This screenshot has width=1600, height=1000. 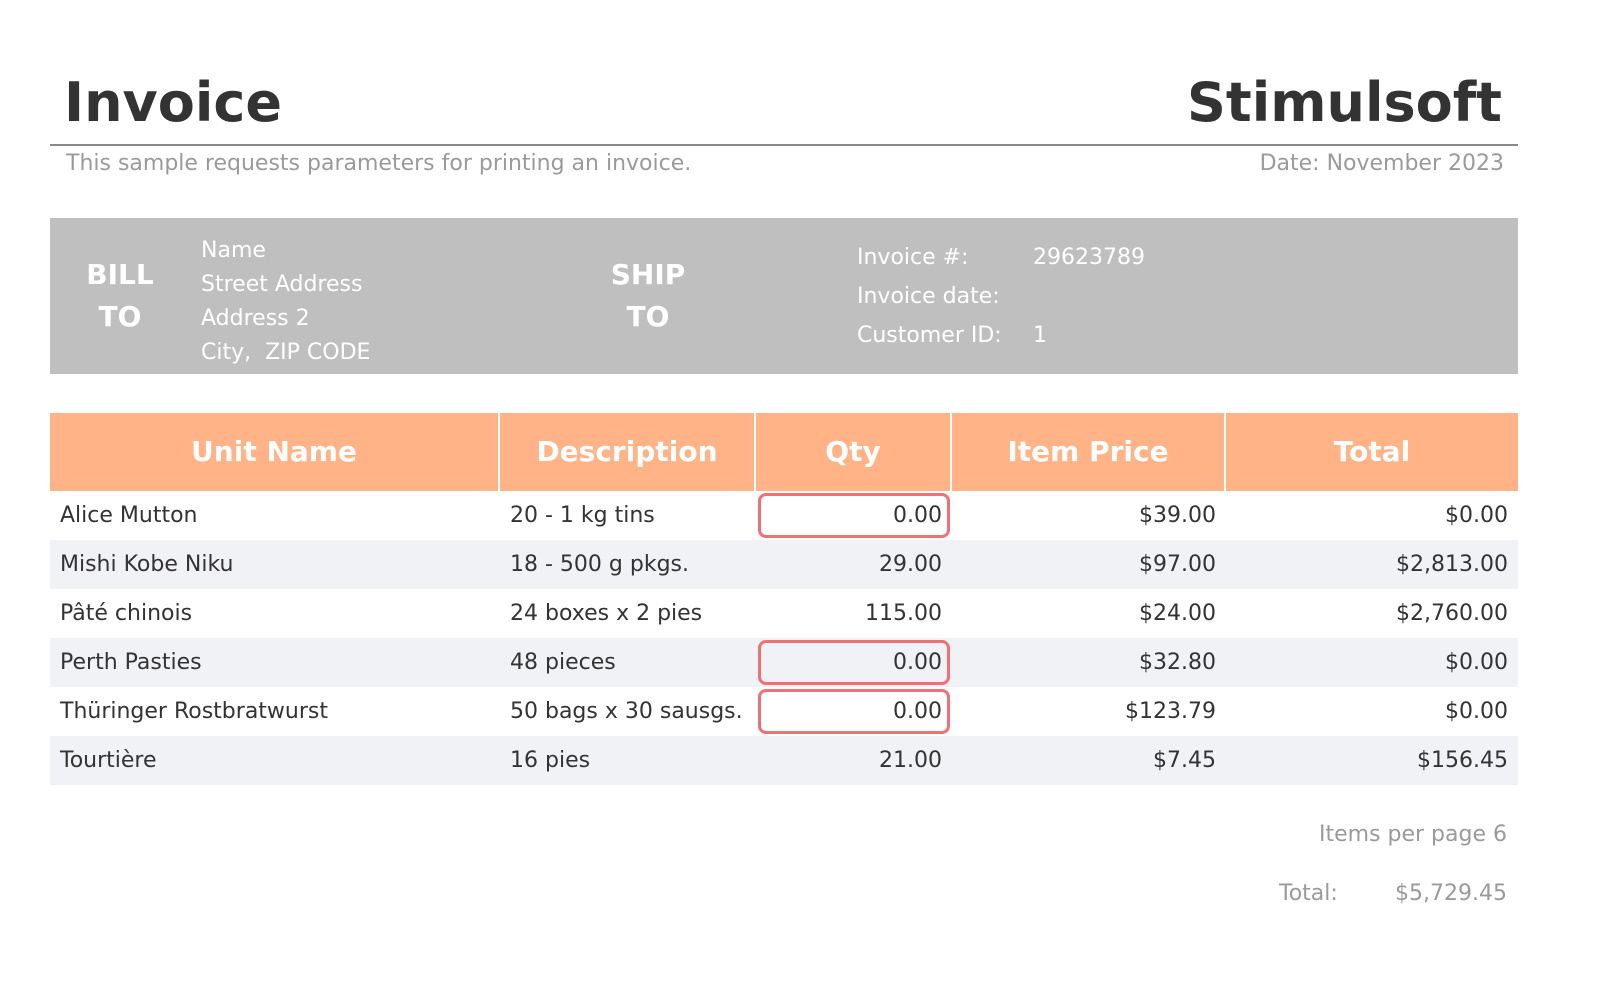 I want to click on cell-total: $2,760.00, so click(x=1452, y=613).